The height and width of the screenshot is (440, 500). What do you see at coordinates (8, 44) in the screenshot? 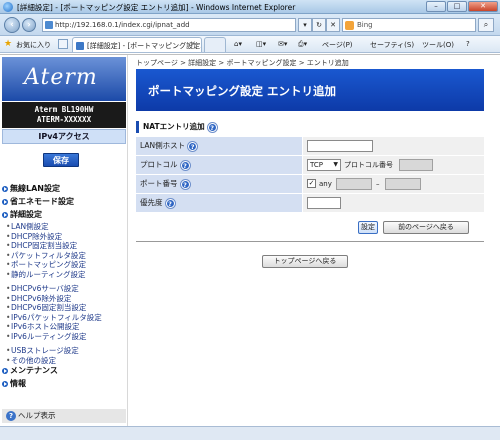
I see `favorites-star-icon: ★` at bounding box center [8, 44].